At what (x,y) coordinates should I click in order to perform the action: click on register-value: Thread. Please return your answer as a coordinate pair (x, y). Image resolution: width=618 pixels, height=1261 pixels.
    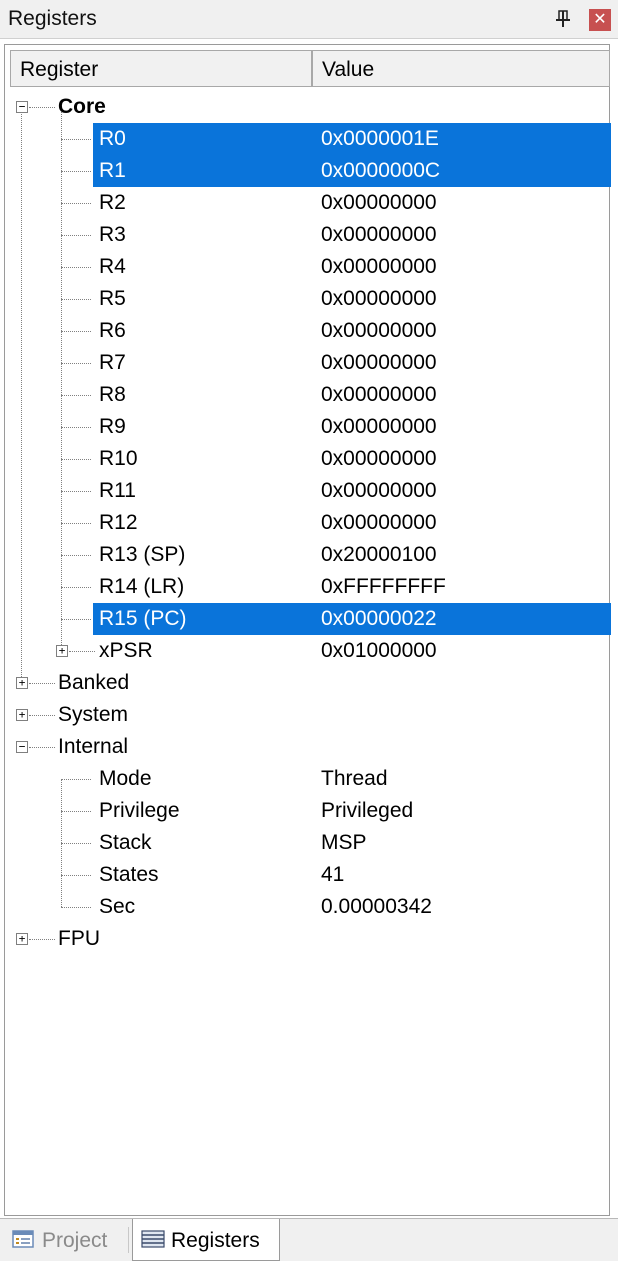
    Looking at the image, I should click on (354, 779).